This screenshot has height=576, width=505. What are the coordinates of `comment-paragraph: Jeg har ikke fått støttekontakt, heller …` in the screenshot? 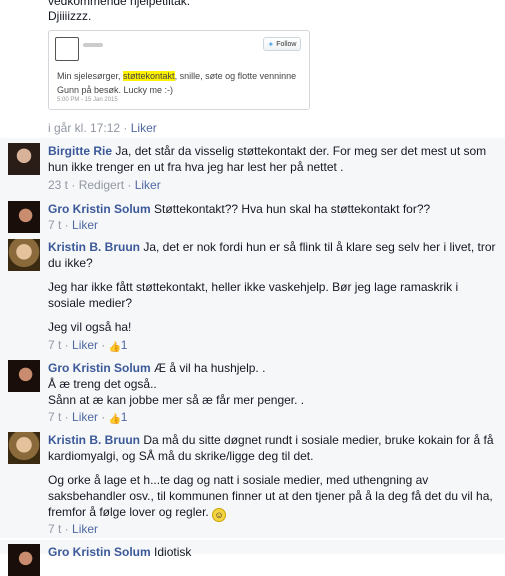 It's located at (253, 295).